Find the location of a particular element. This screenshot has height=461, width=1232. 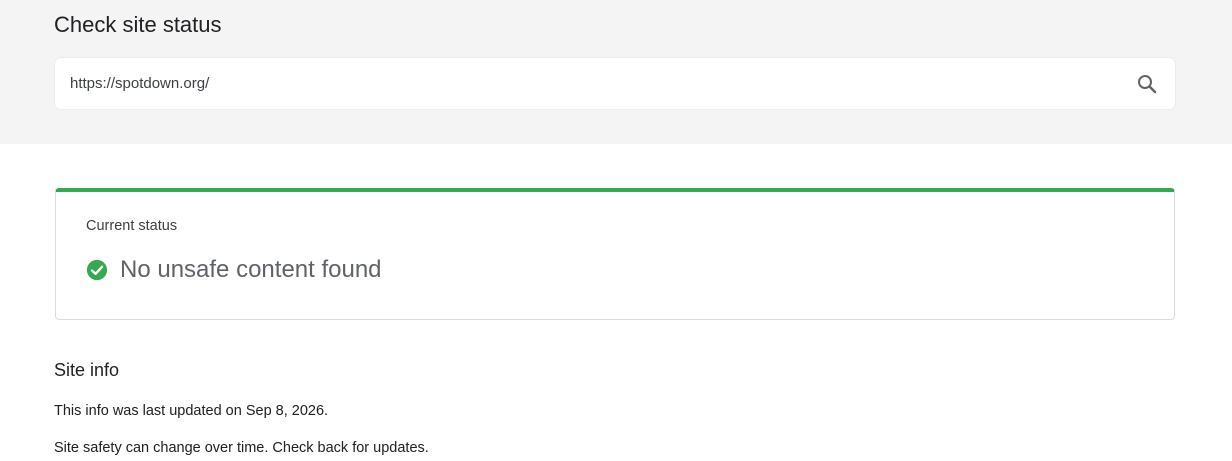

status-label: Current status is located at coordinates (132, 226).